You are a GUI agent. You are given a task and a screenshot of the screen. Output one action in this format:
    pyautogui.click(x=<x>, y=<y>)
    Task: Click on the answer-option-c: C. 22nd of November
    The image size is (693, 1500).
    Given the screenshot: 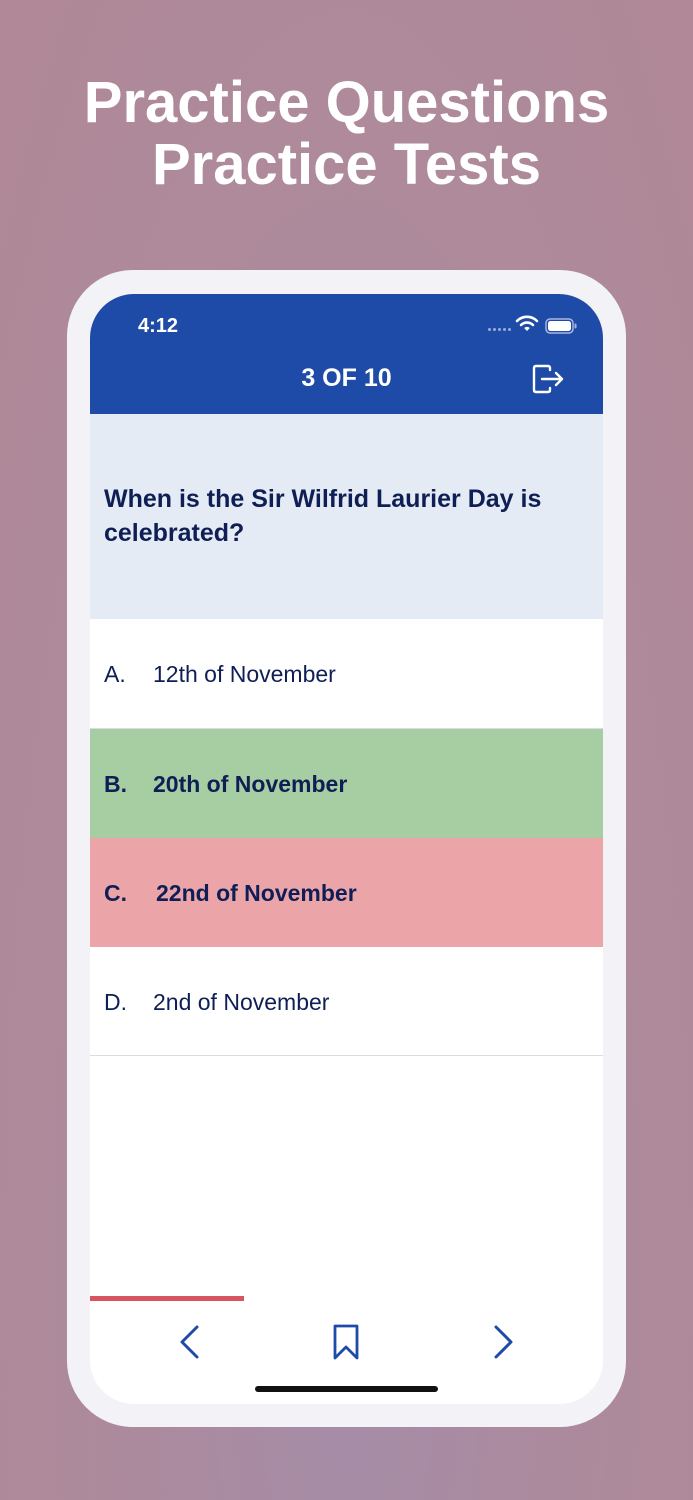 What is the action you would take?
    pyautogui.click(x=346, y=892)
    